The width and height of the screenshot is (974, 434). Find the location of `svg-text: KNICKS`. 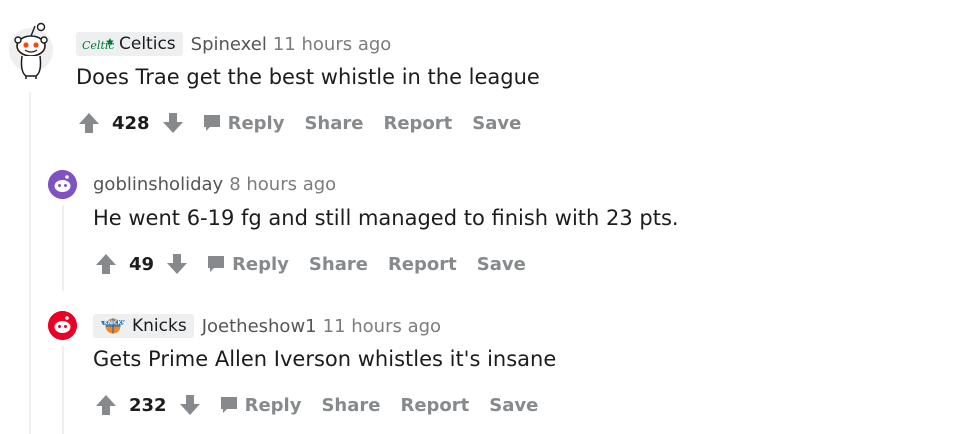

svg-text: KNICKS is located at coordinates (114, 324).